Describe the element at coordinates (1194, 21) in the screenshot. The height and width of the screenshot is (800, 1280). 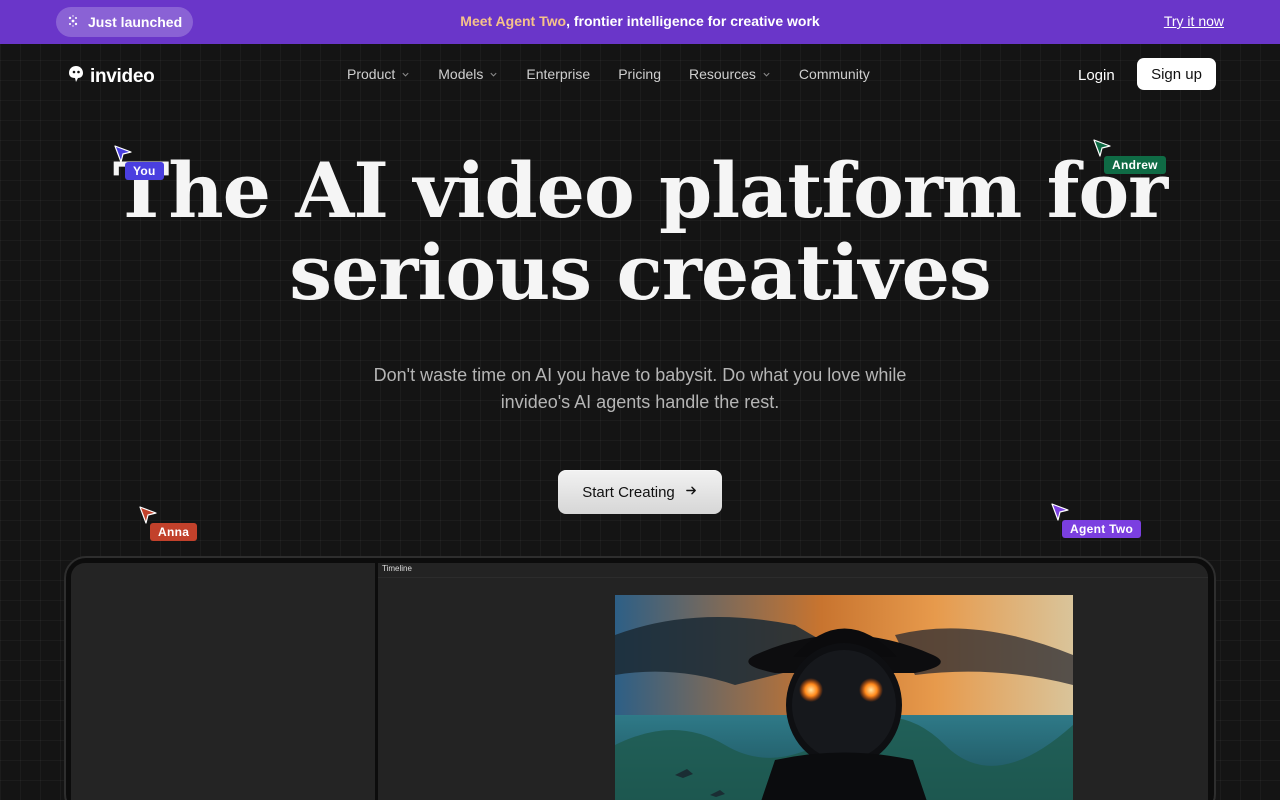
I see `try-it-now-link: Try it now` at that location.